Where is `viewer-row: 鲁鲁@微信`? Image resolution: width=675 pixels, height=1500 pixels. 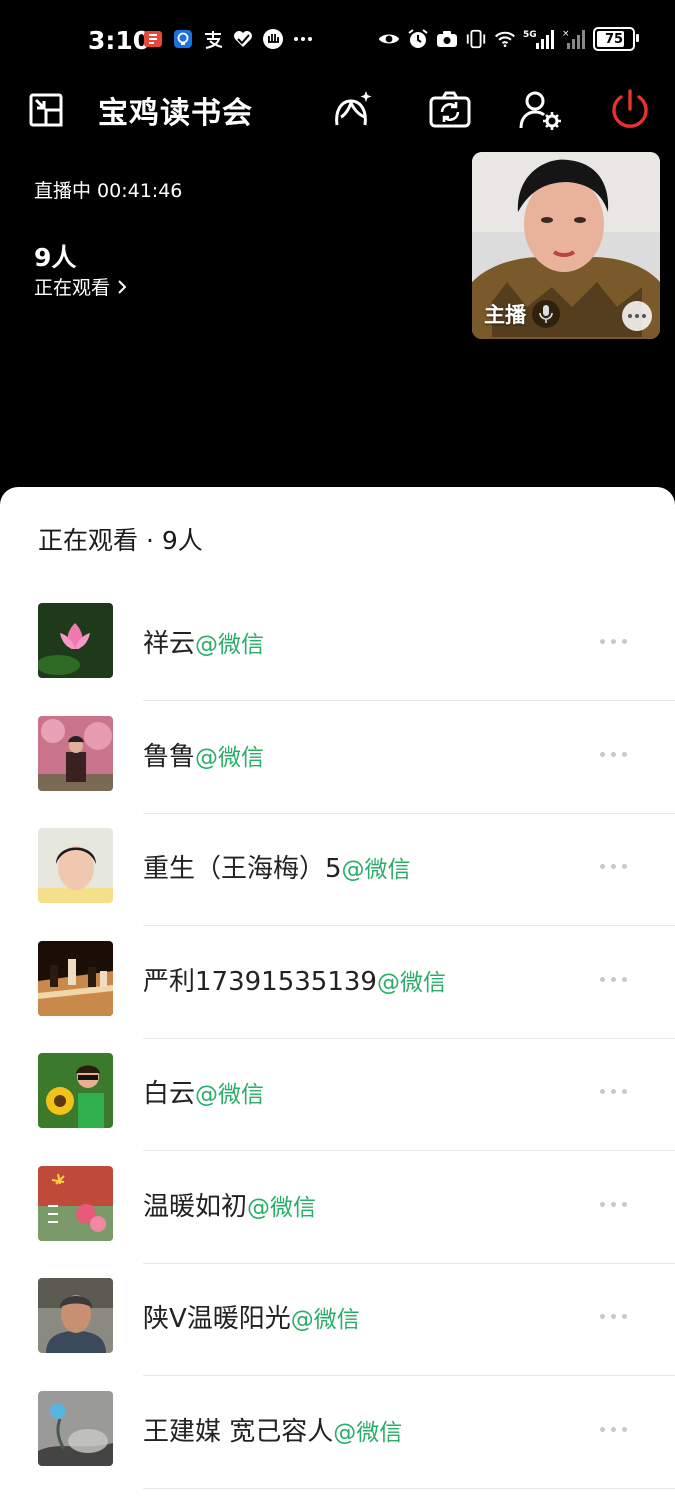 viewer-row: 鲁鲁@微信 is located at coordinates (337, 758).